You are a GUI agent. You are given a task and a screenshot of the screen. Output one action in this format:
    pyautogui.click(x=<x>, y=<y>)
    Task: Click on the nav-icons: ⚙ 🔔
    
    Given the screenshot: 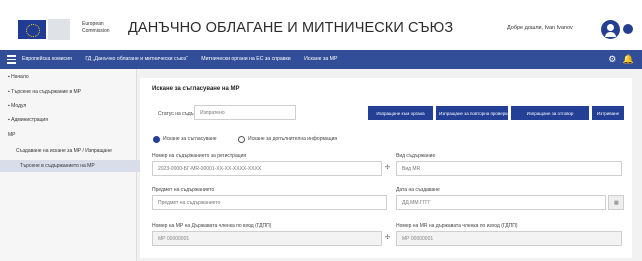 What is the action you would take?
    pyautogui.click(x=621, y=59)
    